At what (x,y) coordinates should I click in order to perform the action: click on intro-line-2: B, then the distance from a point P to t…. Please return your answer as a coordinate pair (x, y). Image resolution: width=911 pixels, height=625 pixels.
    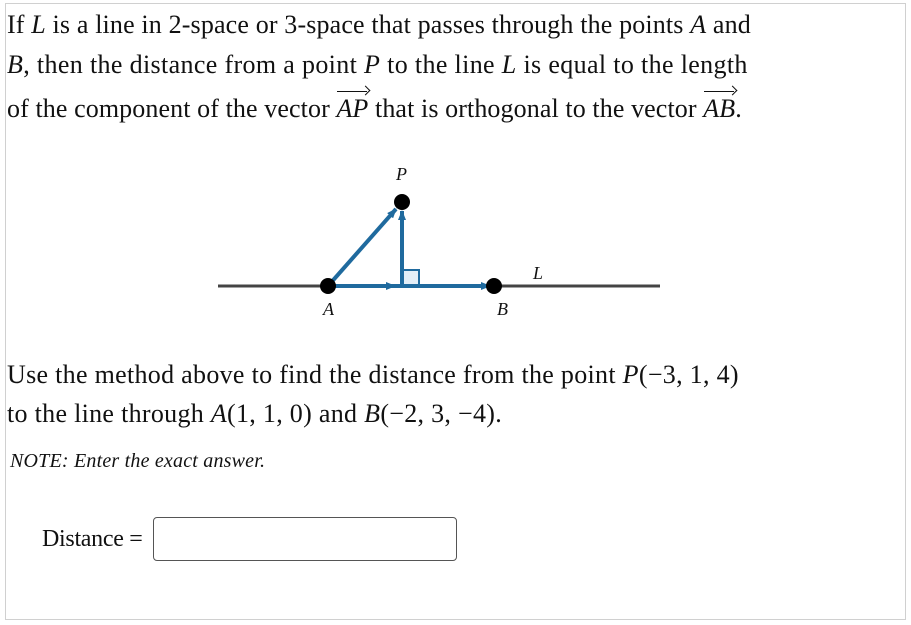
    Looking at the image, I should click on (452, 65).